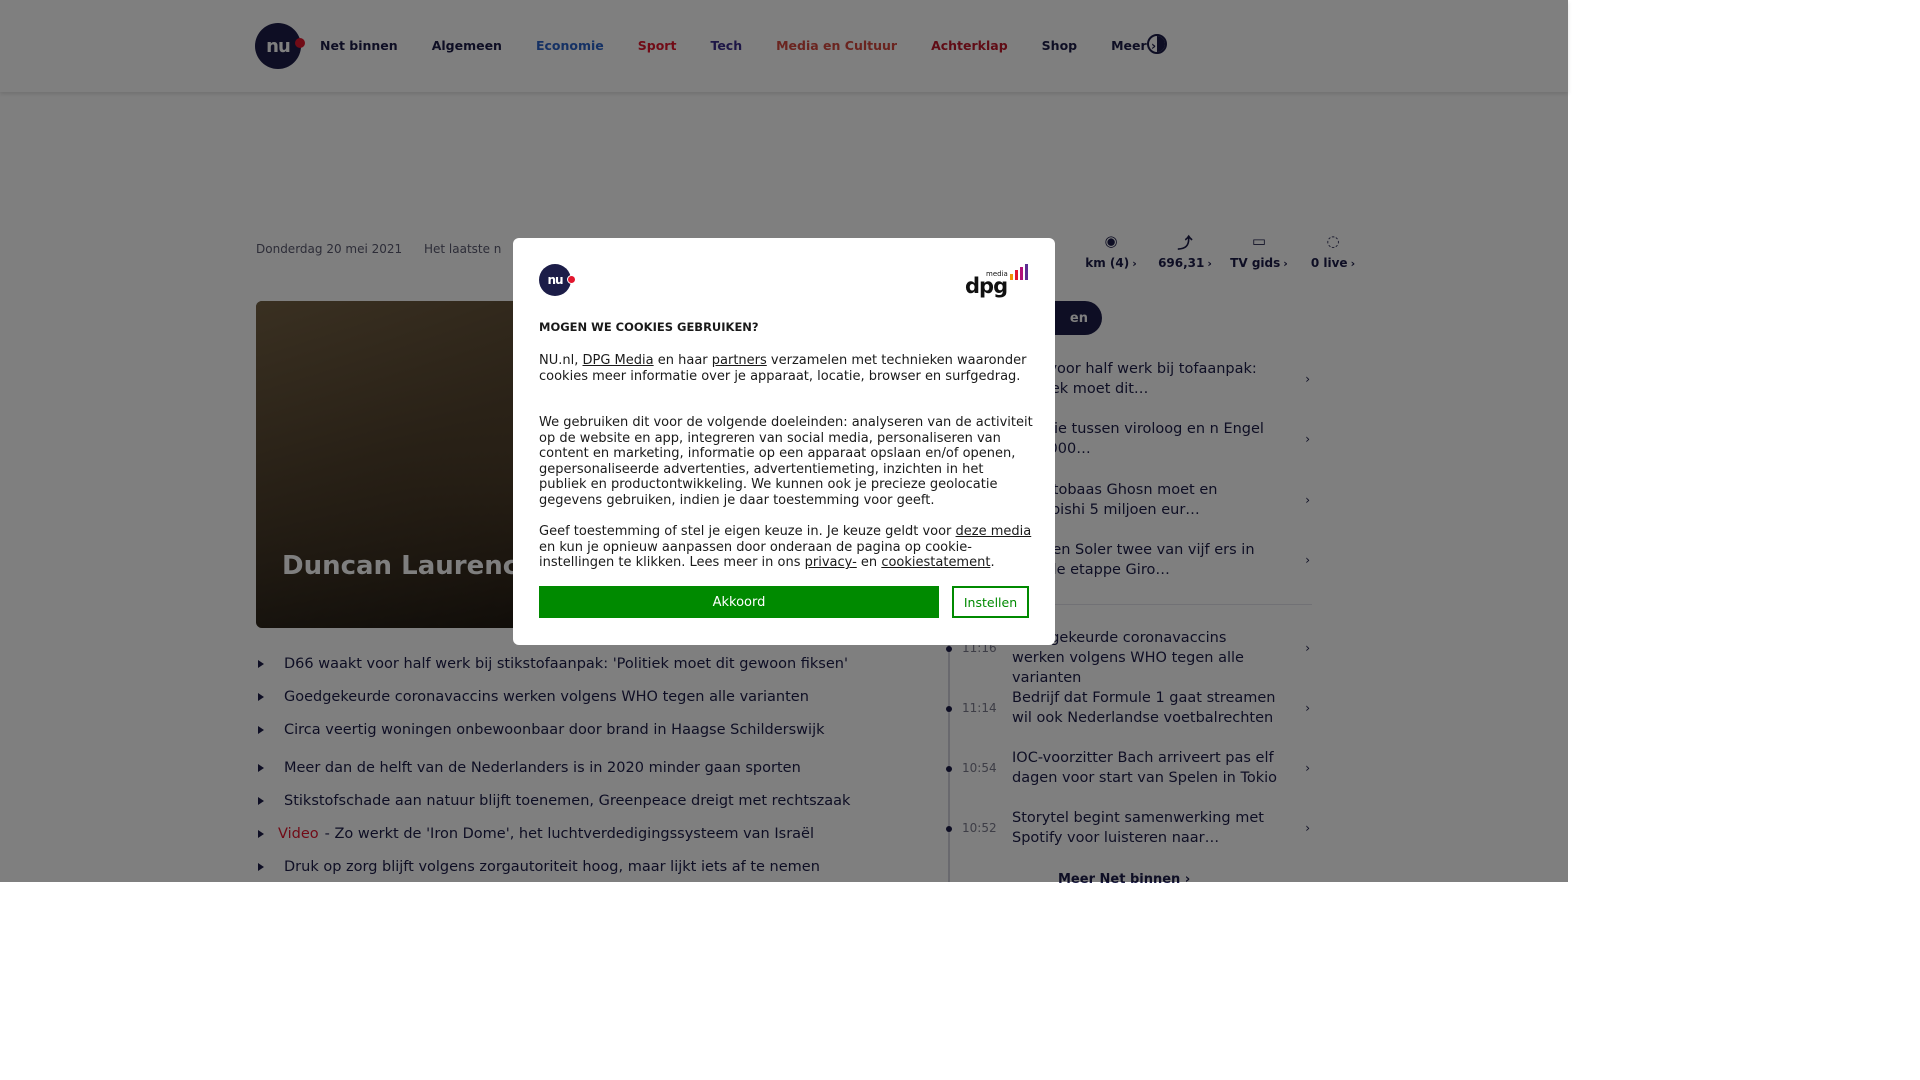 The image size is (1920, 1080). What do you see at coordinates (994, 531) in the screenshot?
I see `deze-media-link: deze media` at bounding box center [994, 531].